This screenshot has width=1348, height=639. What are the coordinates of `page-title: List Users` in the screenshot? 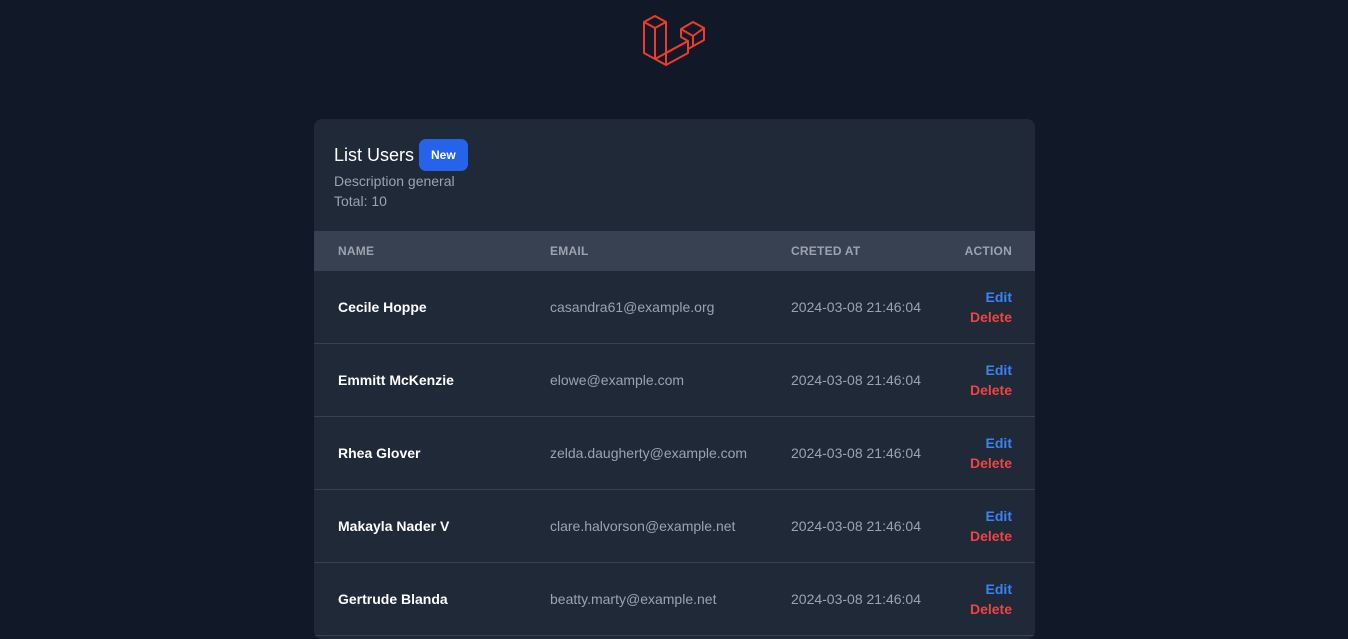 It's located at (374, 154).